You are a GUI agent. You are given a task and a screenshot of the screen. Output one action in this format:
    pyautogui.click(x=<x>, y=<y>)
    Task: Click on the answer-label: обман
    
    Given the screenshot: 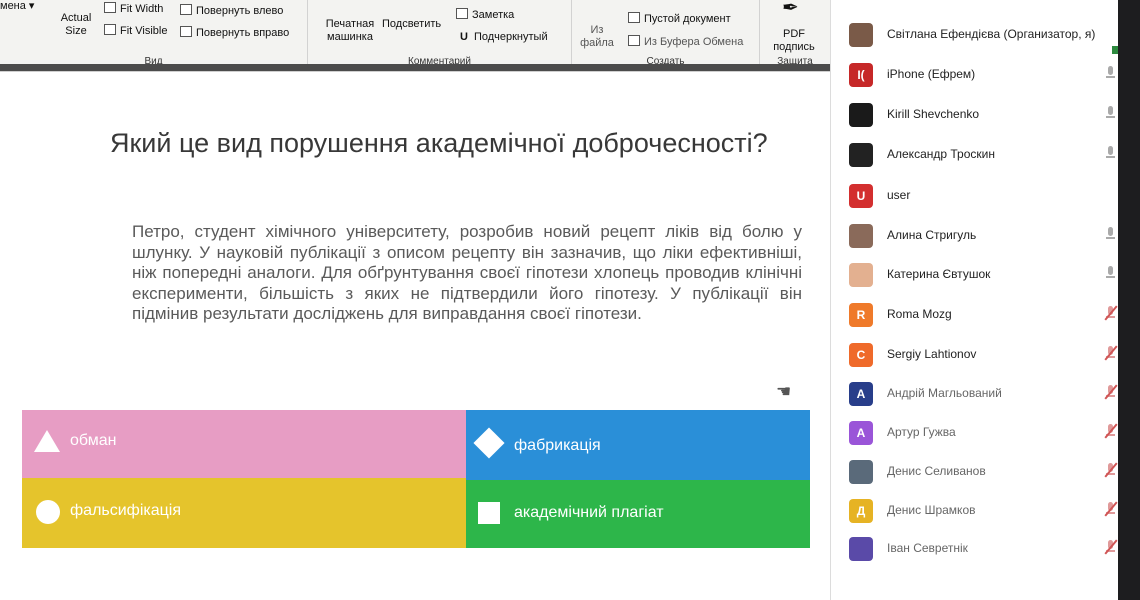 What is the action you would take?
    pyautogui.click(x=93, y=440)
    